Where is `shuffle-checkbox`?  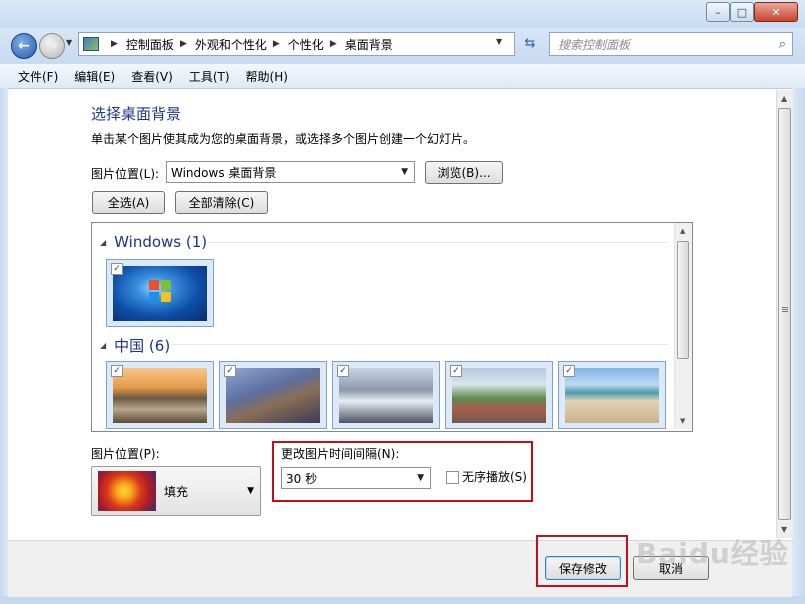 shuffle-checkbox is located at coordinates (452, 477).